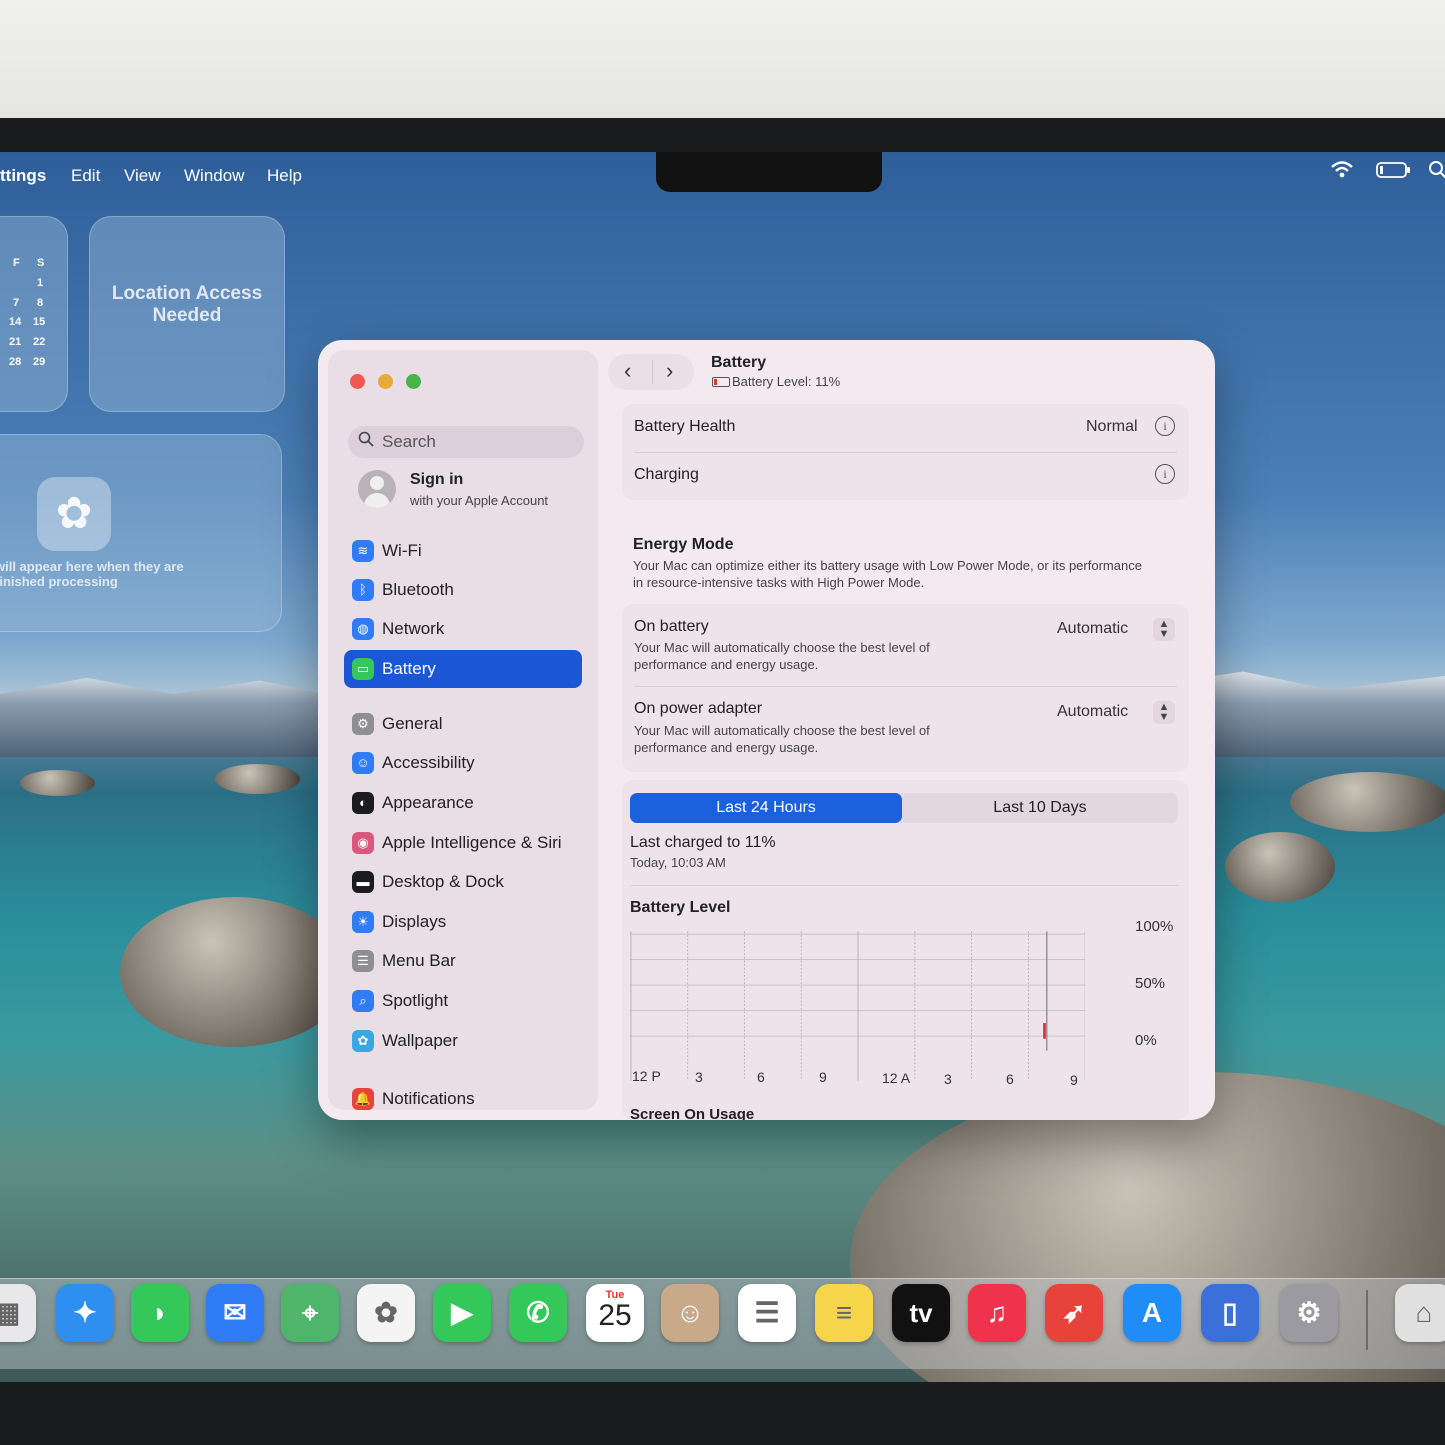 This screenshot has height=1445, width=1445. What do you see at coordinates (413, 628) in the screenshot?
I see `sidebar-item-label: Network` at bounding box center [413, 628].